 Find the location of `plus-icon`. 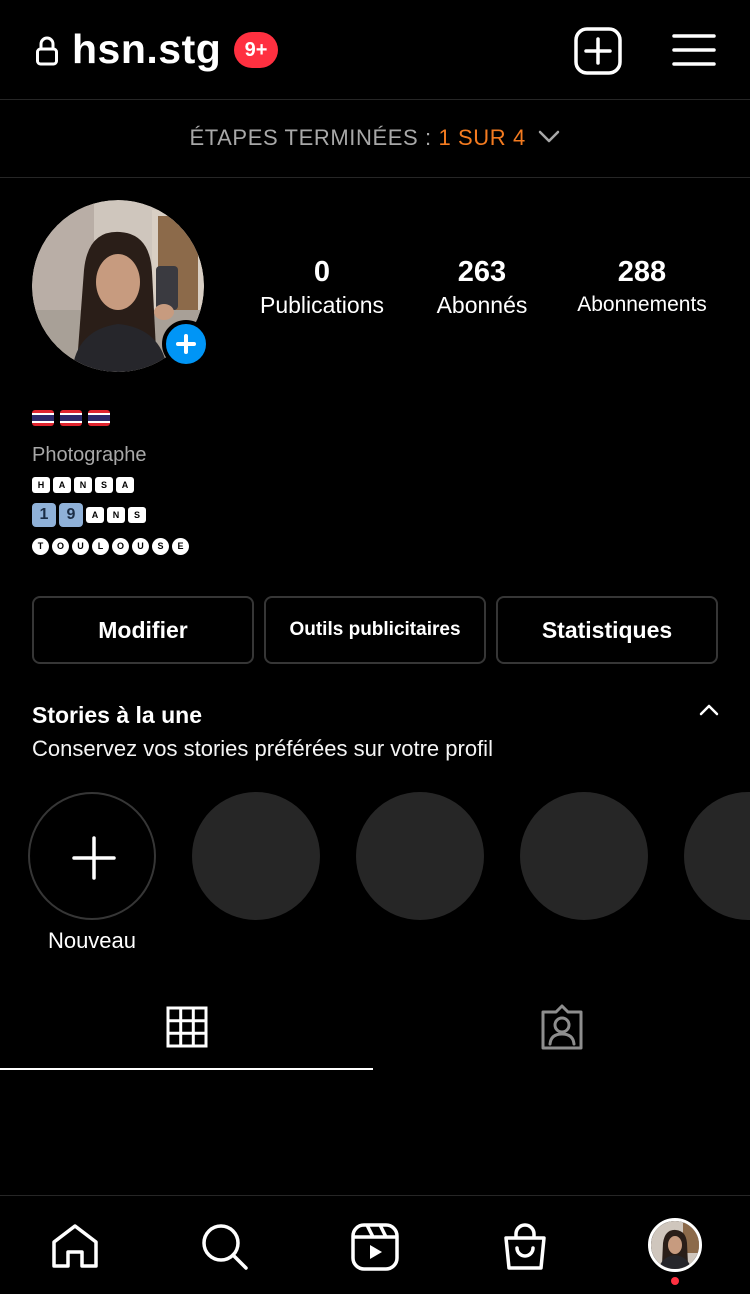

plus-icon is located at coordinates (94, 858).